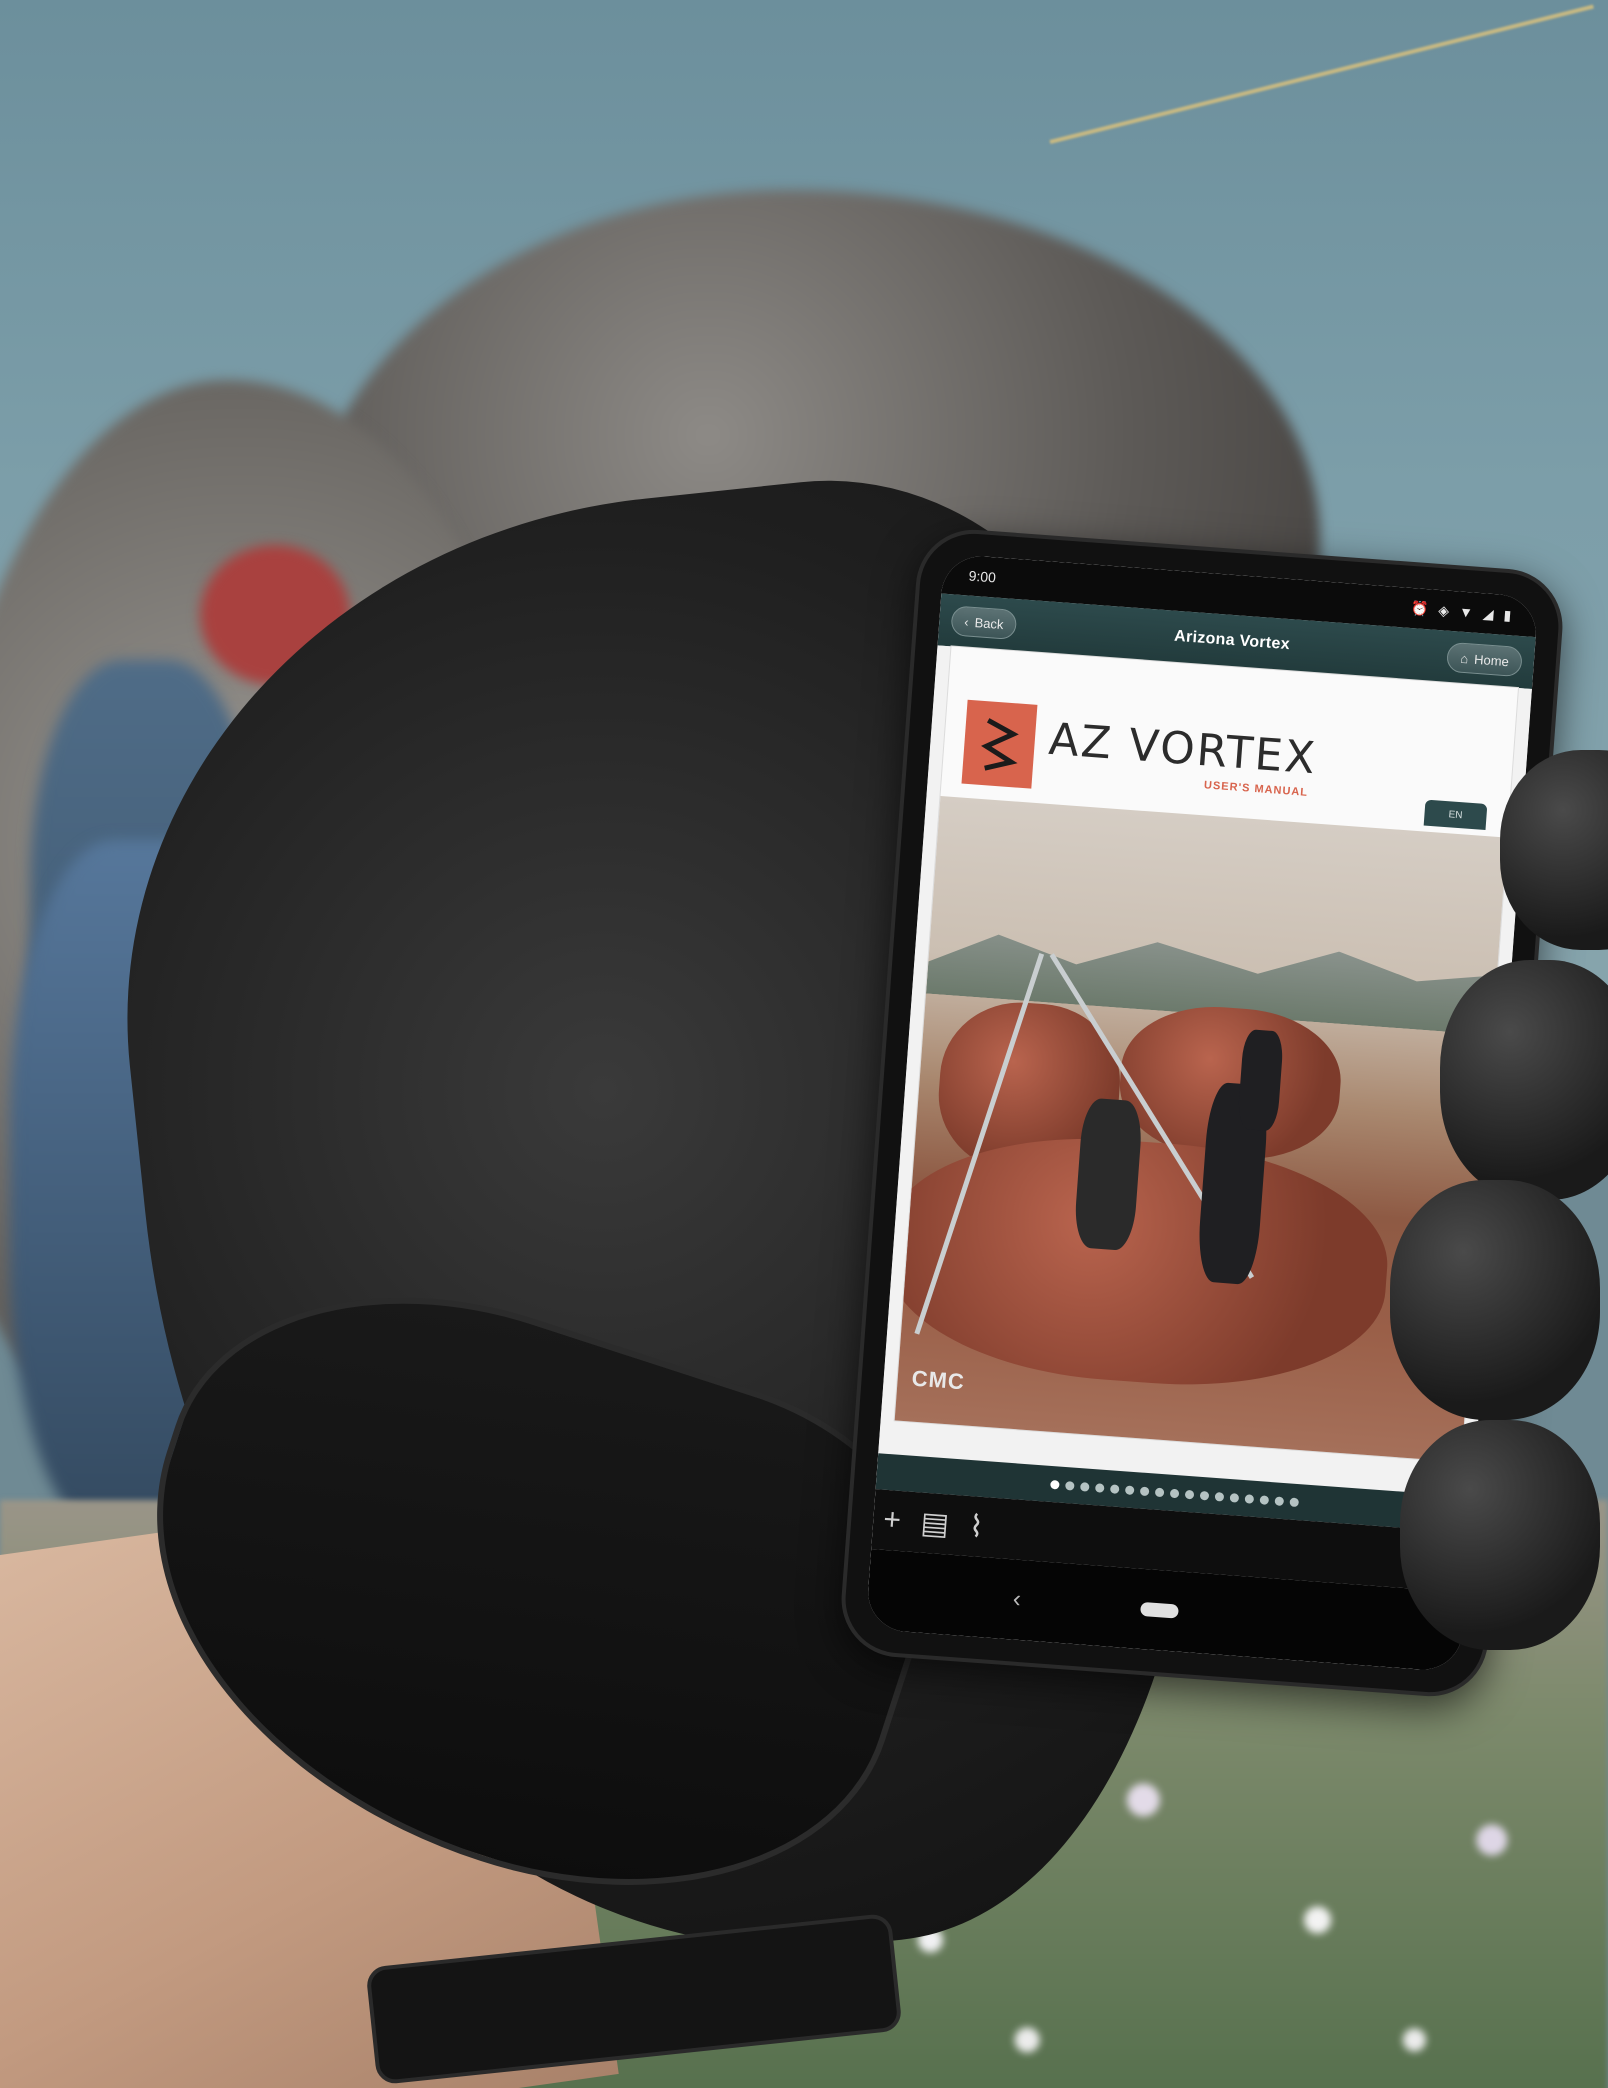  I want to click on home-button: ⌂ Home, so click(1484, 659).